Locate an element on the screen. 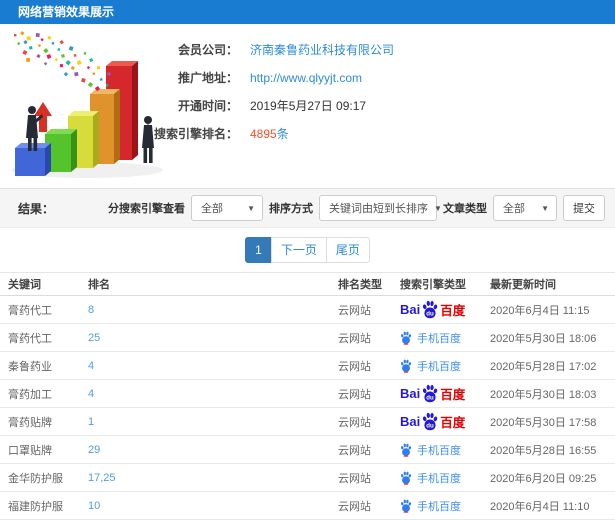 The width and height of the screenshot is (615, 520). rank-count-value: 4895条 is located at coordinates (269, 134).